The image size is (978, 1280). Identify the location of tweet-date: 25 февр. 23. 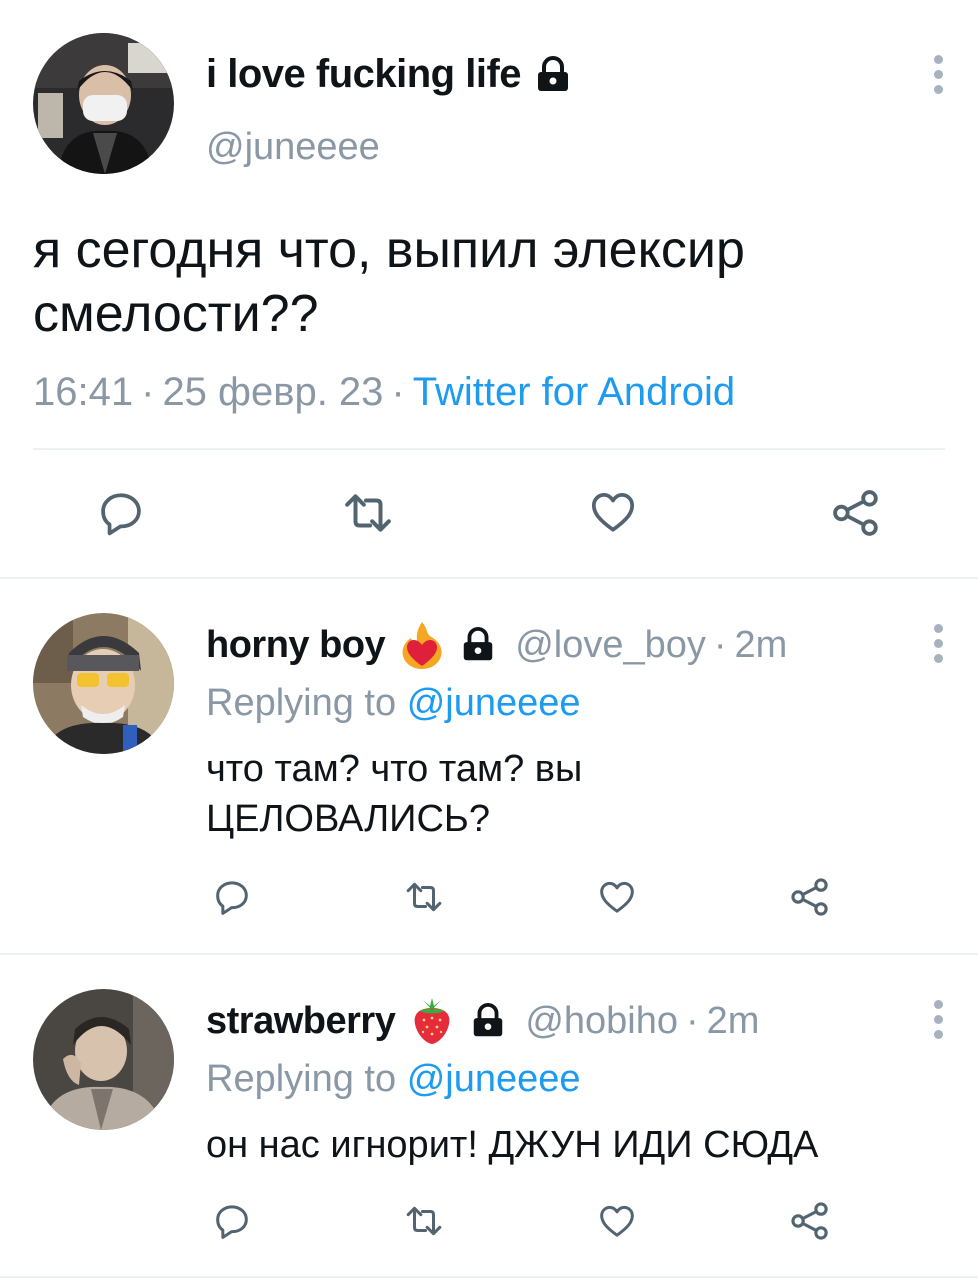
(273, 392).